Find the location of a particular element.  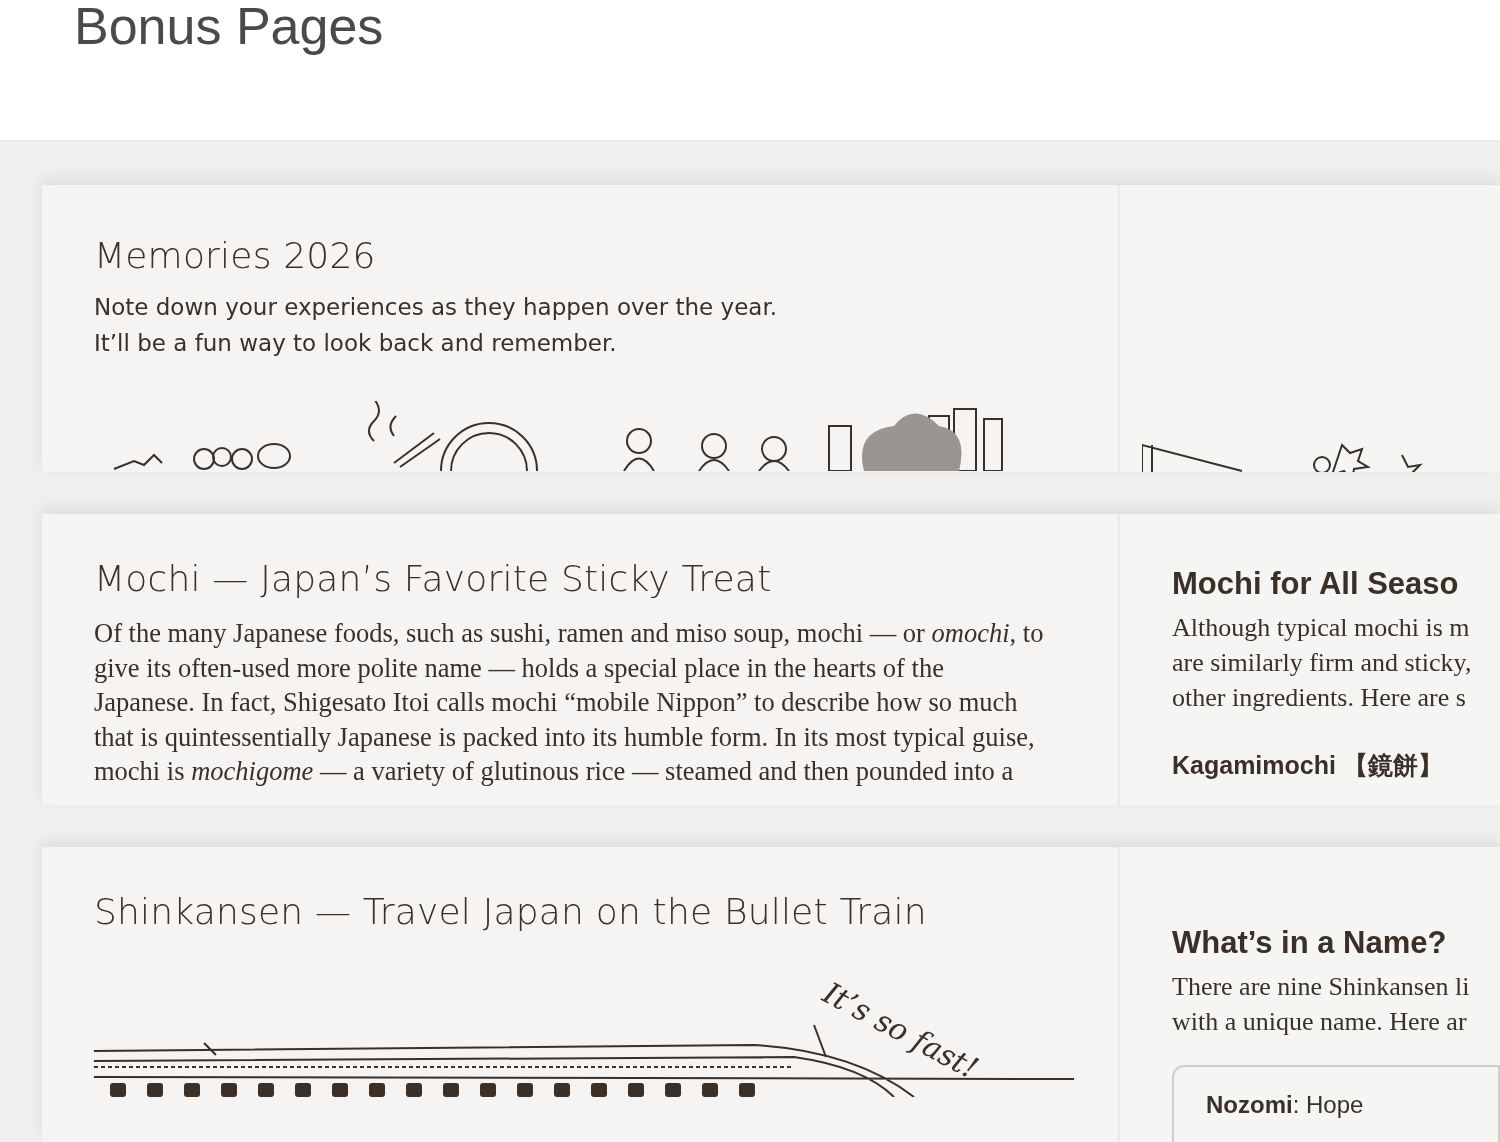

body-text: are similarly firm and sticky, is located at coordinates (1322, 663).